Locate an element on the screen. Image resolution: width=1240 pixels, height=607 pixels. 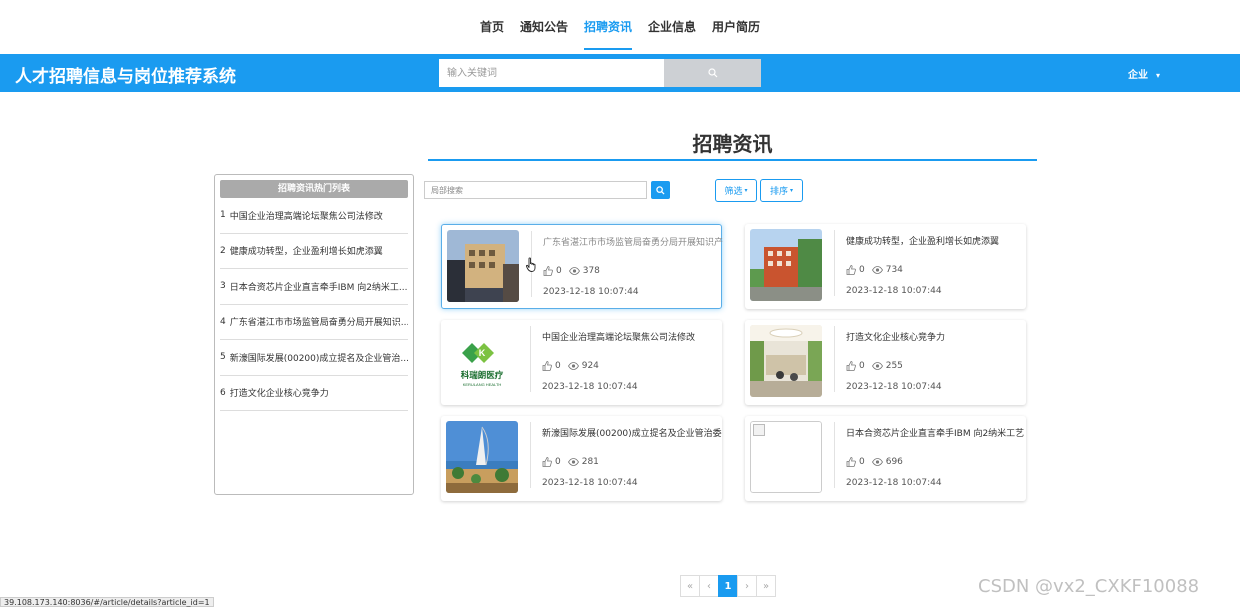
broken-image-icon is located at coordinates (786, 457).